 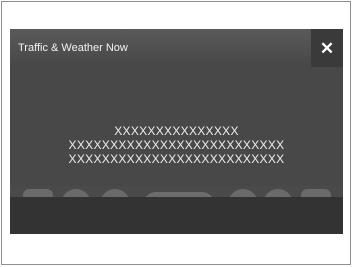 I want to click on window-title: Traffic & Weather Now, so click(x=73, y=48).